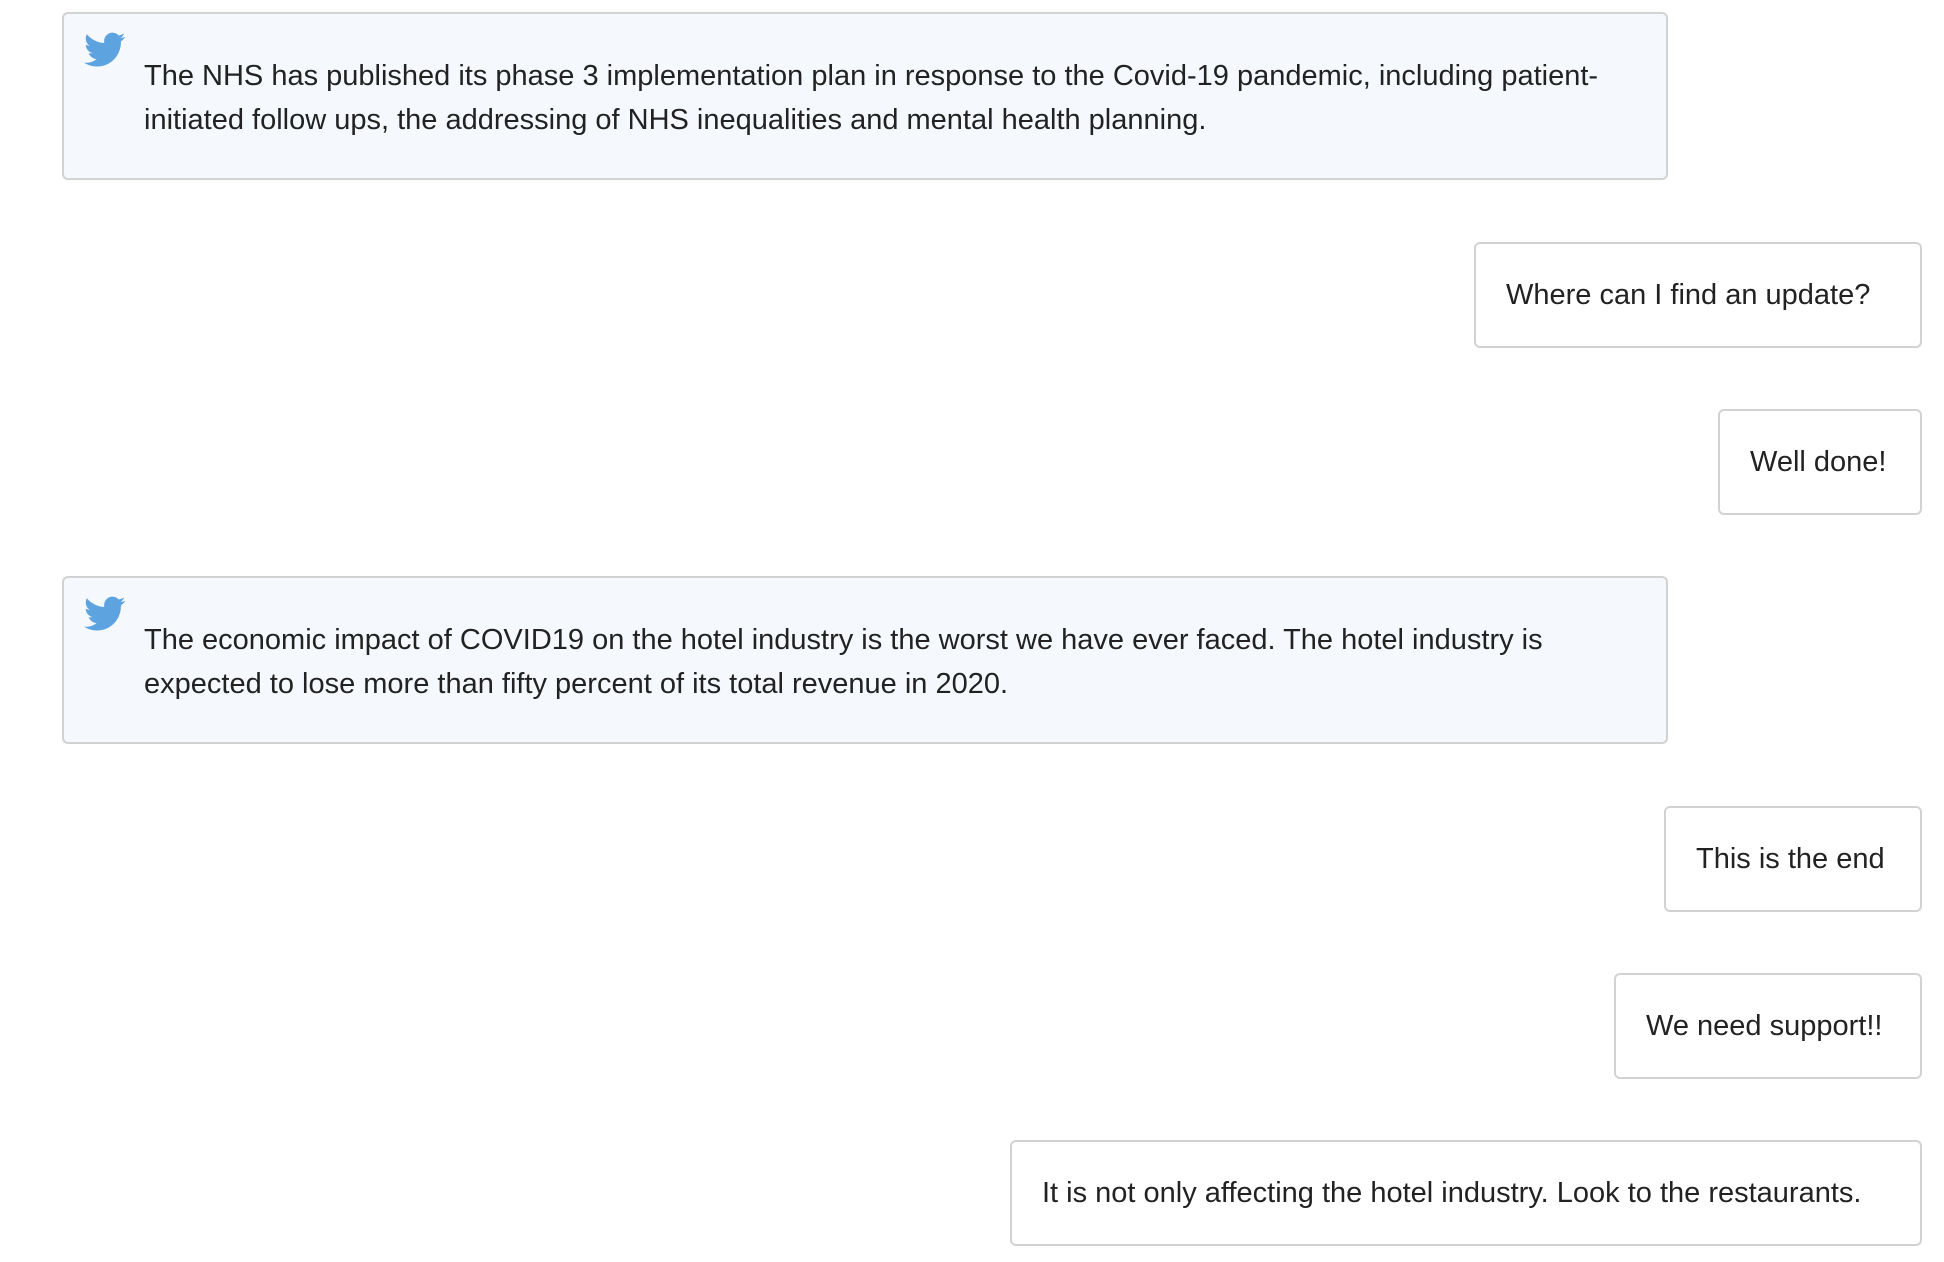 Image resolution: width=1944 pixels, height=1262 pixels. Describe the element at coordinates (1790, 859) in the screenshot. I see `reply-text: This is the end` at that location.